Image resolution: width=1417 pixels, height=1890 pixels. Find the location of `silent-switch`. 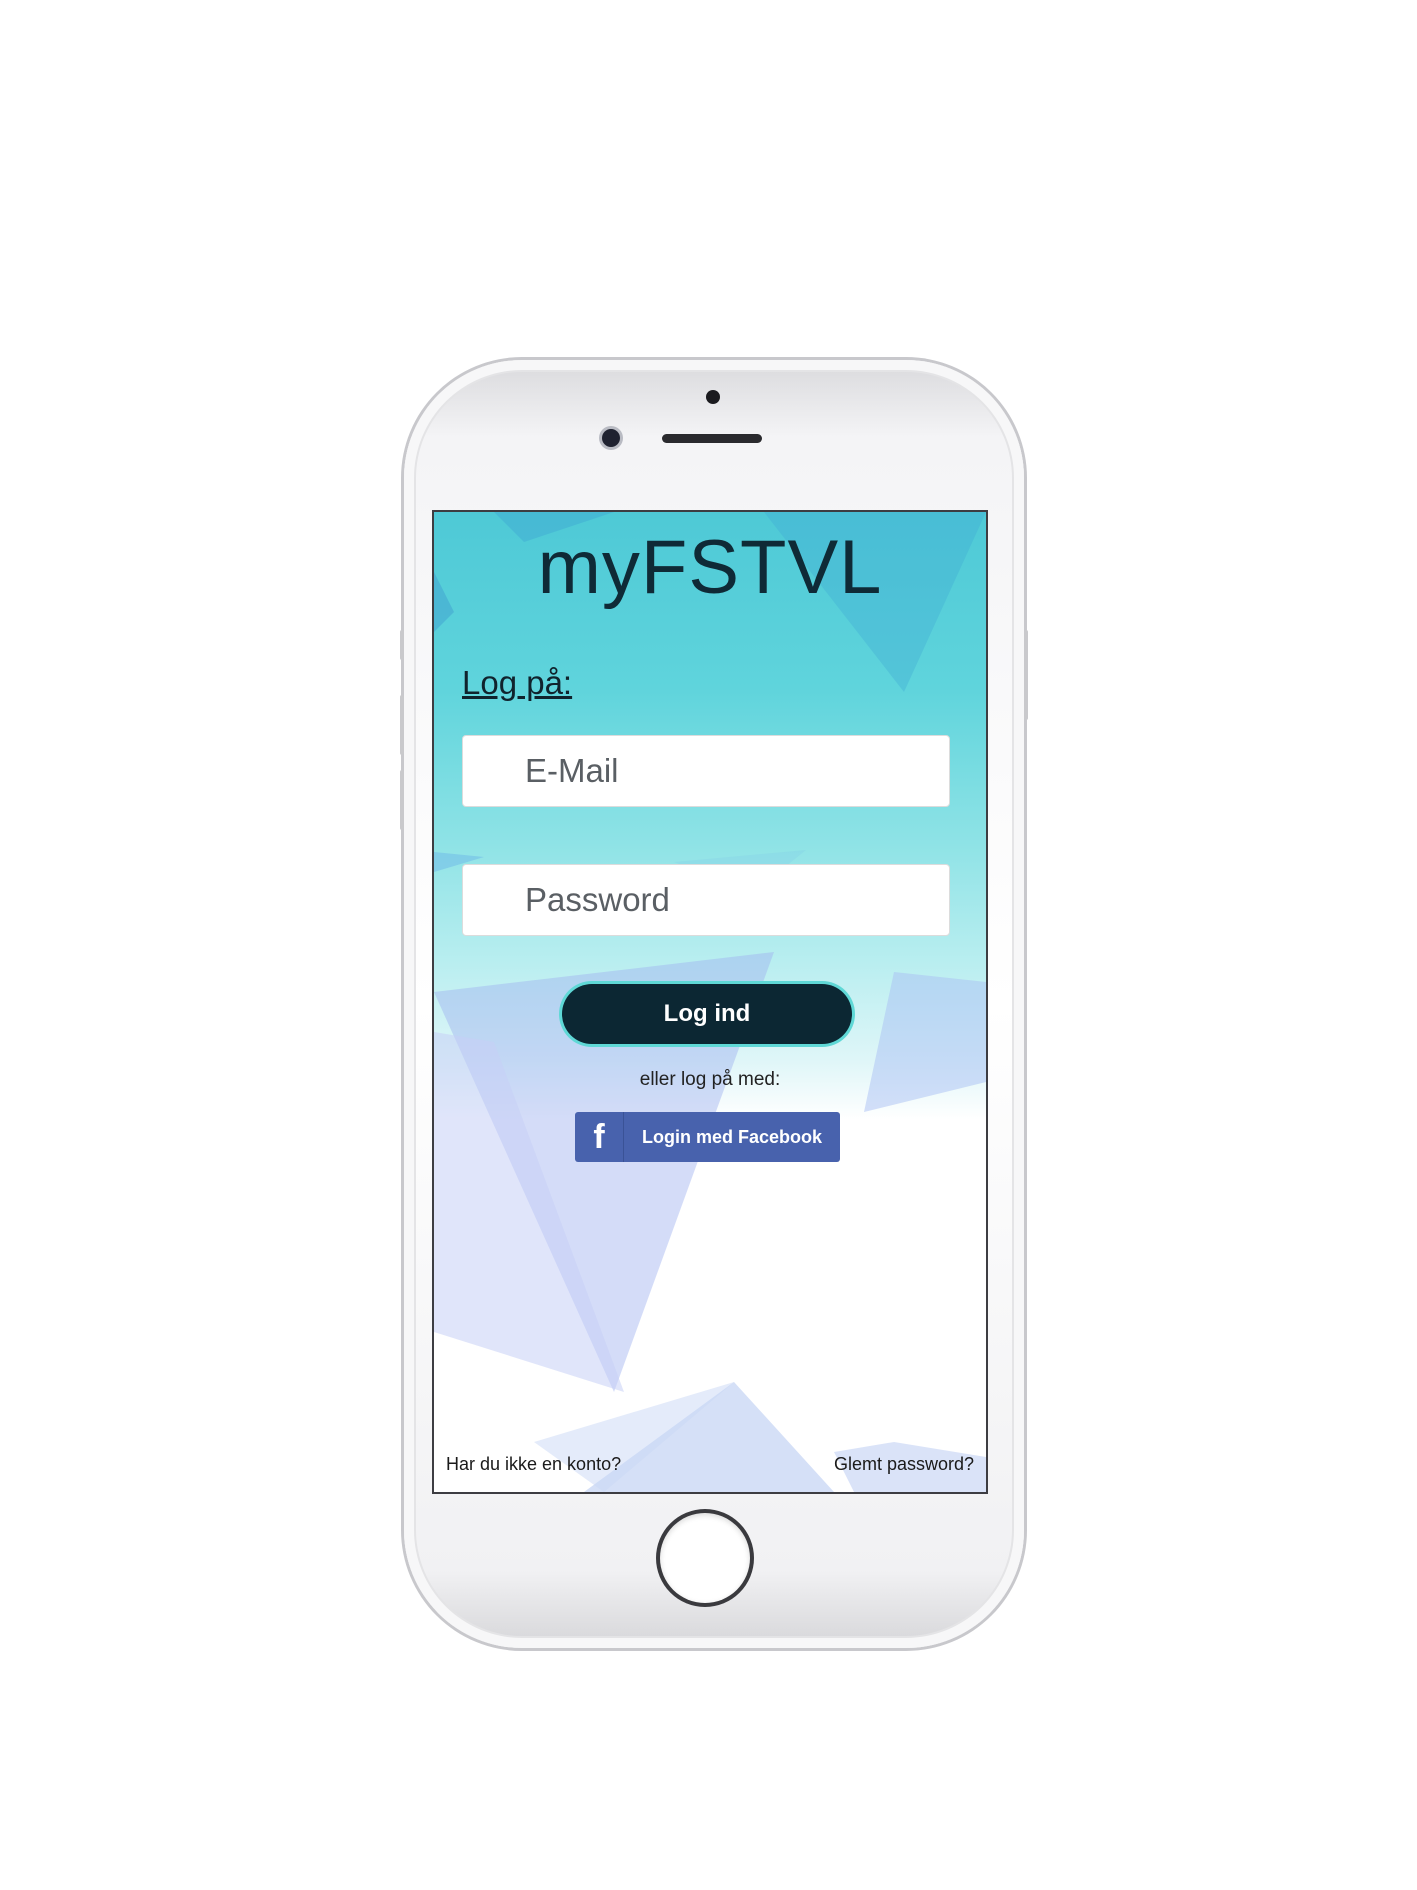

silent-switch is located at coordinates (402, 645).